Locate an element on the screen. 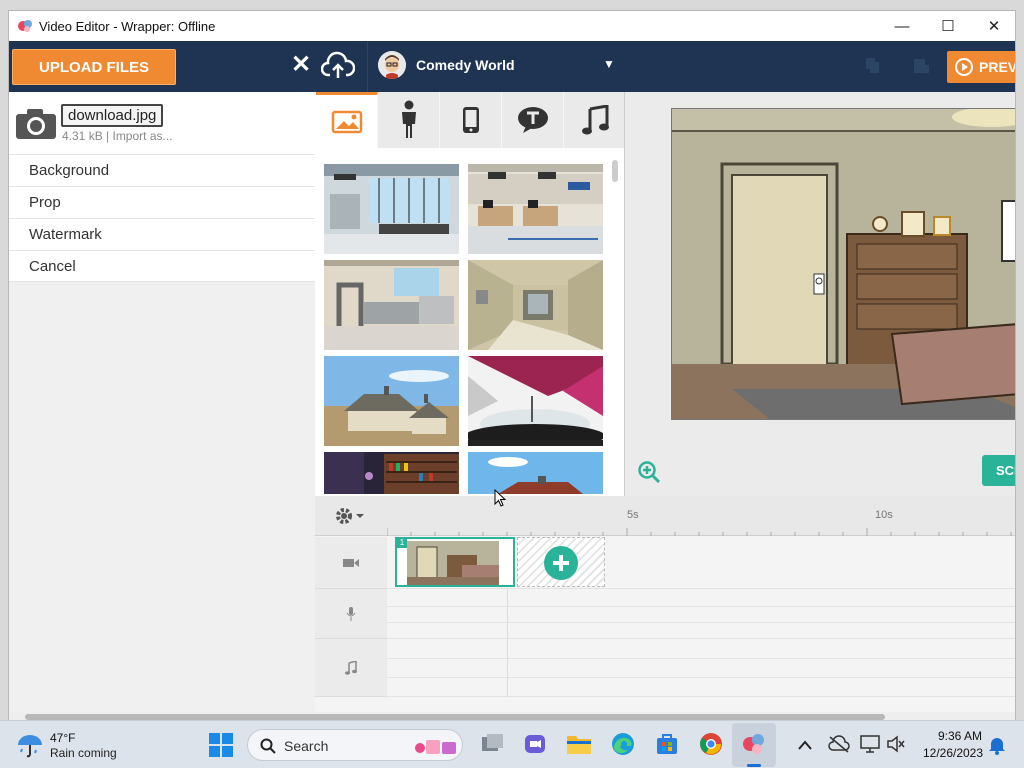 This screenshot has width=1024, height=768. tab-characters is located at coordinates (409, 120).